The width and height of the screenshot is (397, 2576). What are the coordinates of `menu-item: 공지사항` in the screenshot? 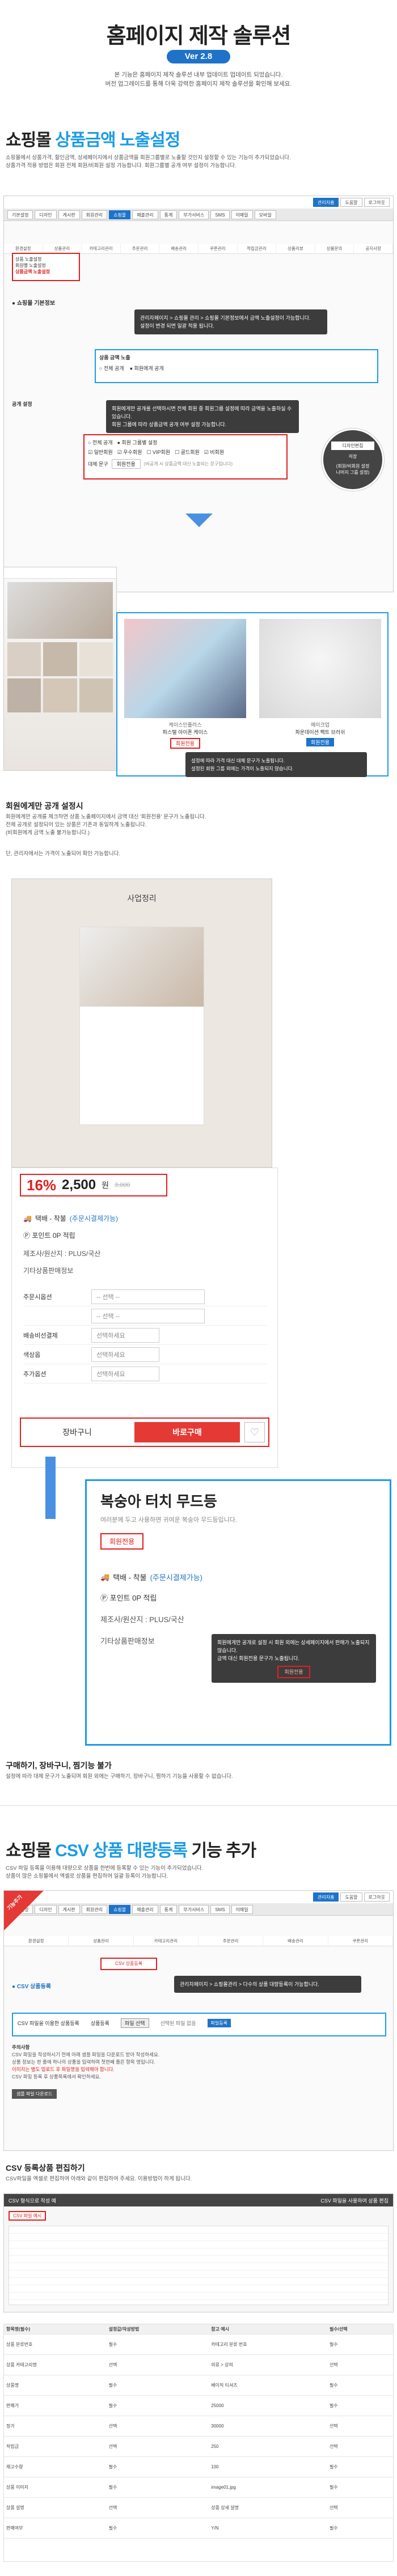 It's located at (373, 248).